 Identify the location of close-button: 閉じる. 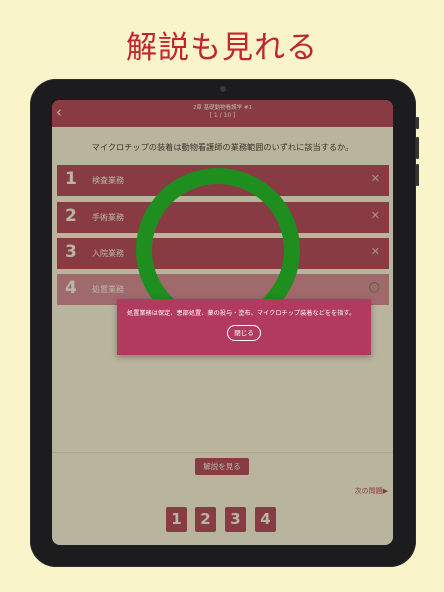
(244, 333).